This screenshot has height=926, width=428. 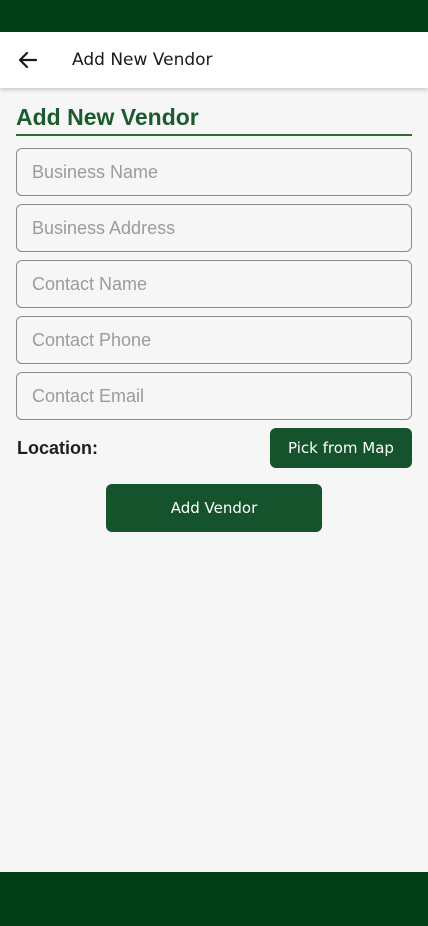 I want to click on arrow-left-icon, so click(x=28, y=60).